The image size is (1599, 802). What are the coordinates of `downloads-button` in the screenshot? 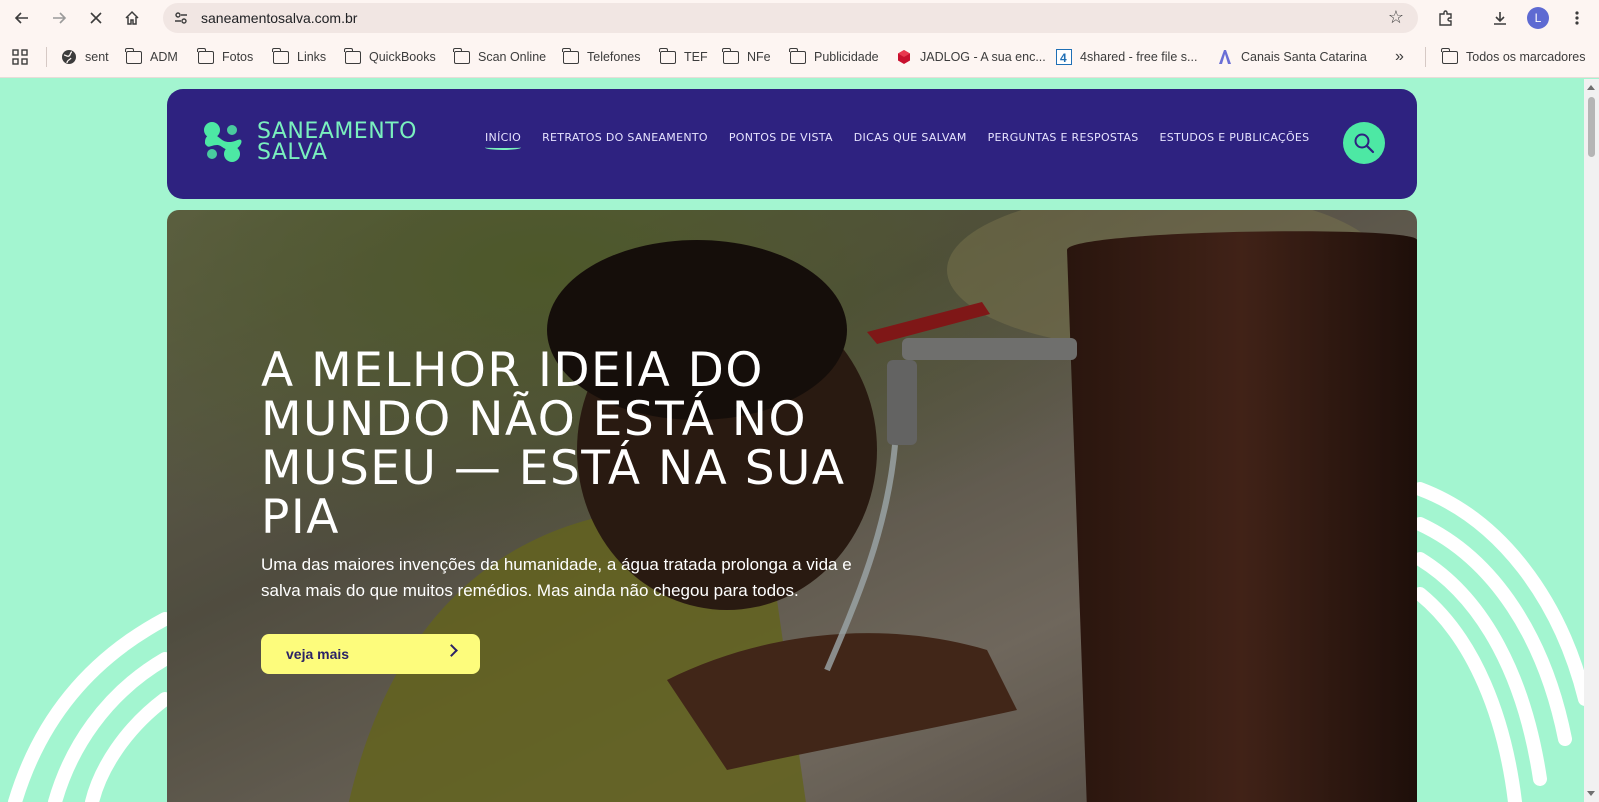 It's located at (1500, 18).